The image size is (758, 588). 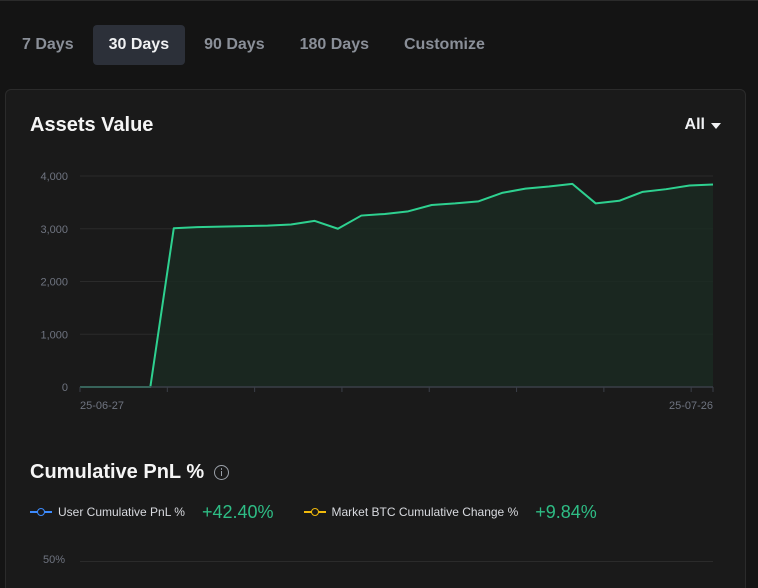 I want to click on legend-user-pnl: User Cumulative PnL %, so click(x=107, y=512).